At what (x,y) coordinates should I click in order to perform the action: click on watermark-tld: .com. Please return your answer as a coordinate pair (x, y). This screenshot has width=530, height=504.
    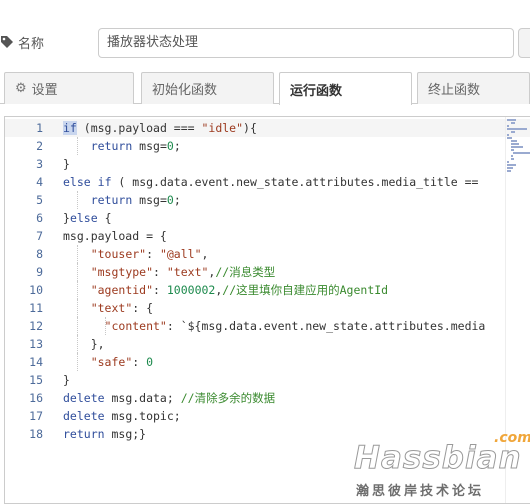
    Looking at the image, I should click on (512, 438).